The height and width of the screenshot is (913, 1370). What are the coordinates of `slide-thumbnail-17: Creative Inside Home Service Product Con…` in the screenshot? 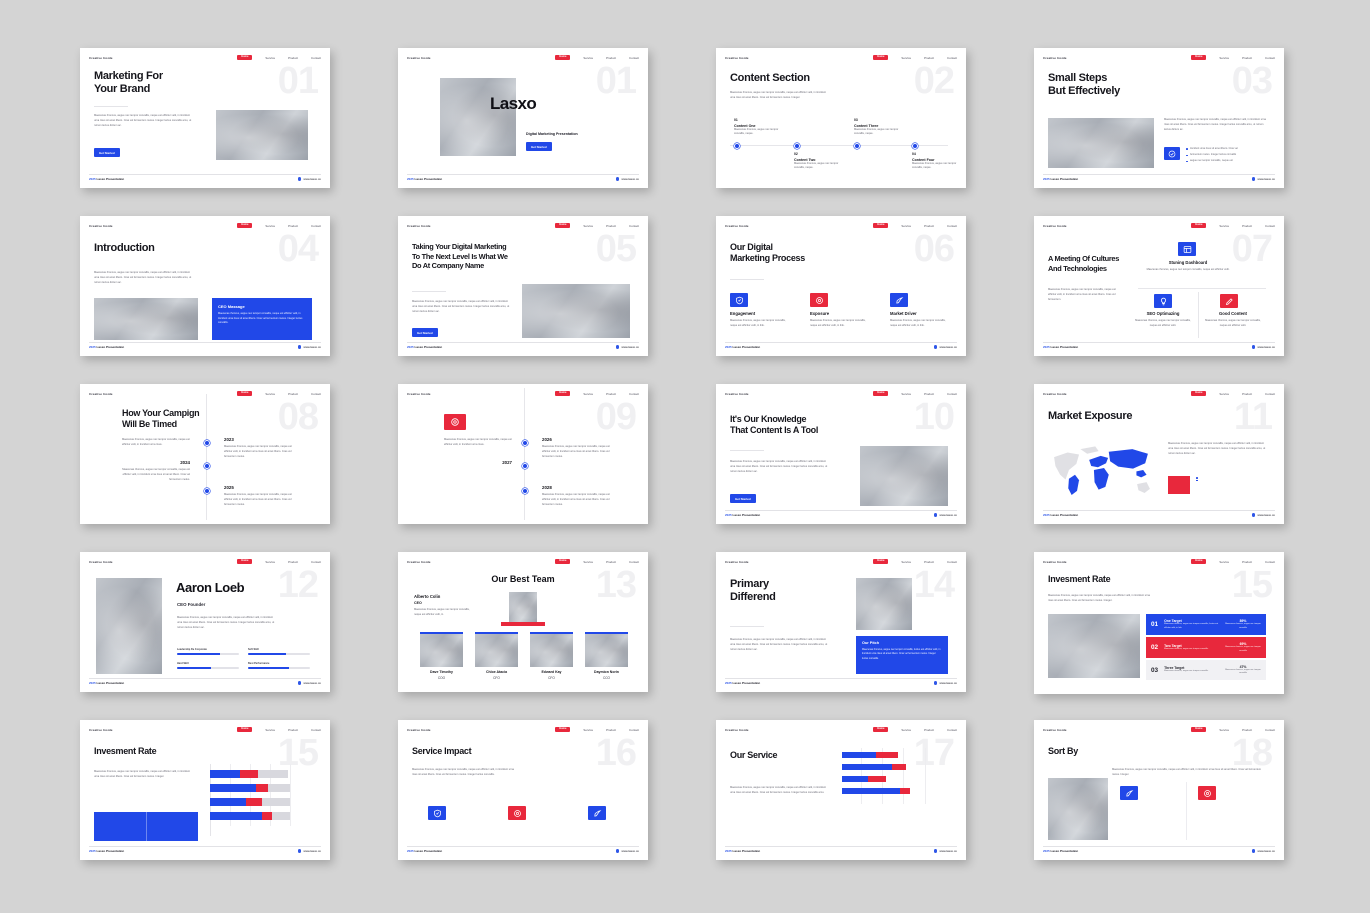 It's located at (523, 790).